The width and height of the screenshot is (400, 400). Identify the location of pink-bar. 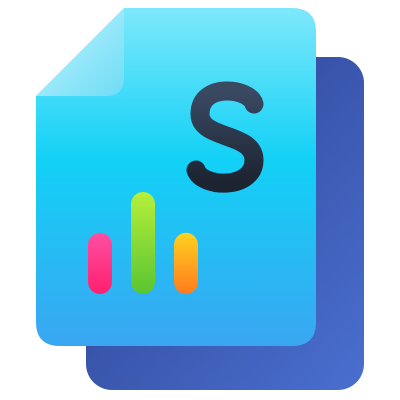
(100, 263).